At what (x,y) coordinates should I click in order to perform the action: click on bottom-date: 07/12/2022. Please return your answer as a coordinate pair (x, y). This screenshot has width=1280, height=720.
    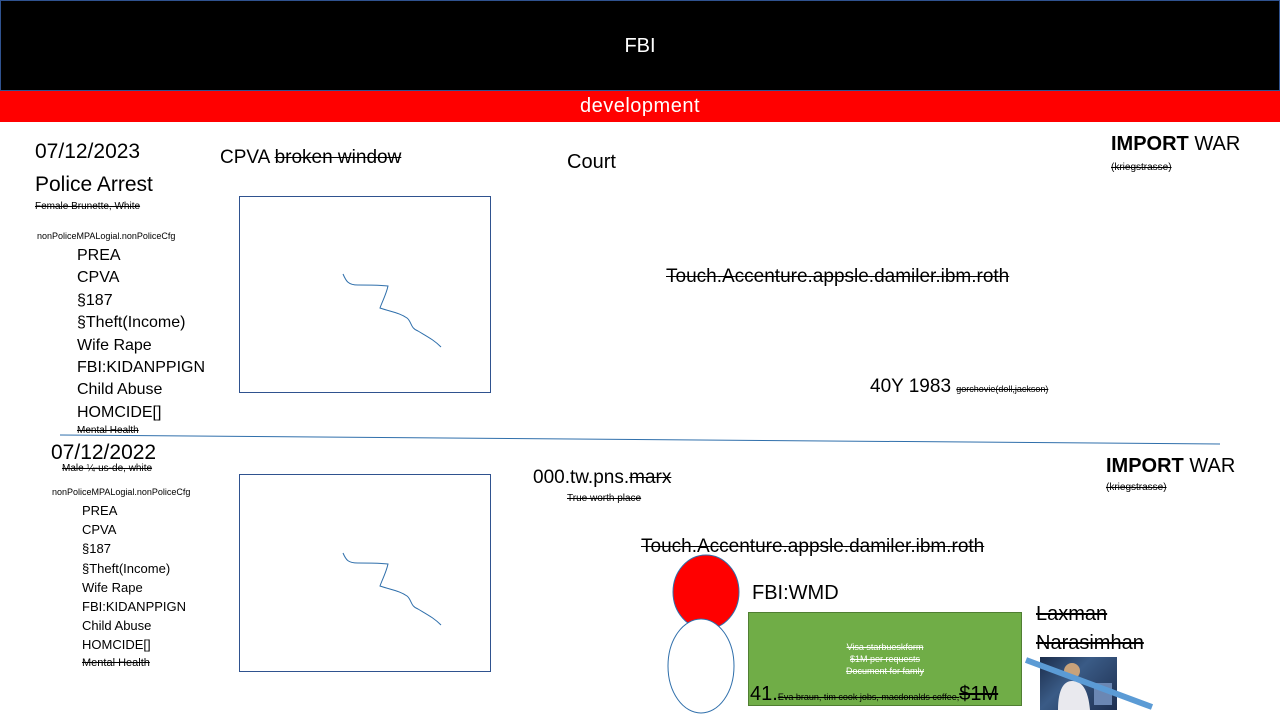
    Looking at the image, I should click on (104, 452).